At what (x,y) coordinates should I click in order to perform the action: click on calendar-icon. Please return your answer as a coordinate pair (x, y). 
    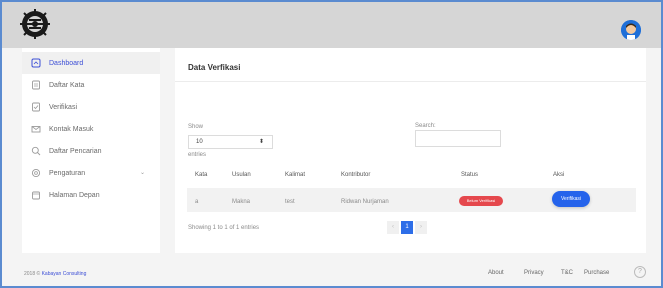
    Looking at the image, I should click on (36, 195).